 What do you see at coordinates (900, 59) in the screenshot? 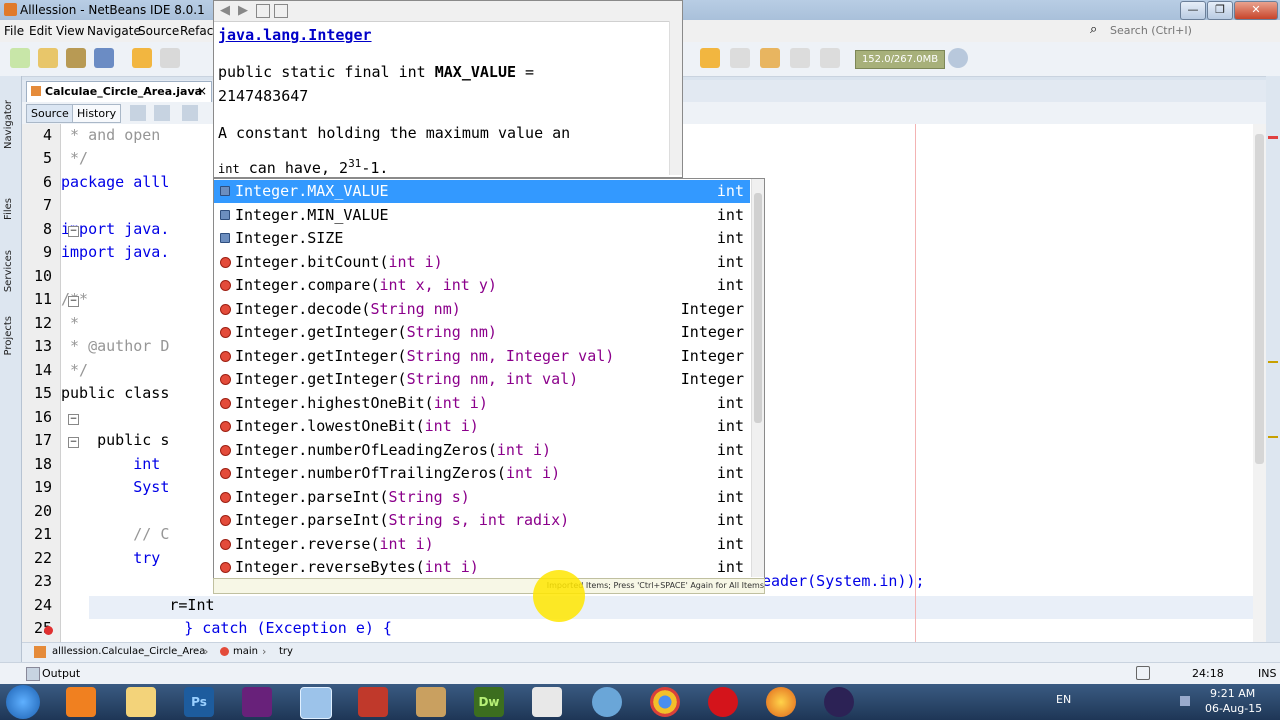
I see `memory-indicator: 152.0/267.0MB` at bounding box center [900, 59].